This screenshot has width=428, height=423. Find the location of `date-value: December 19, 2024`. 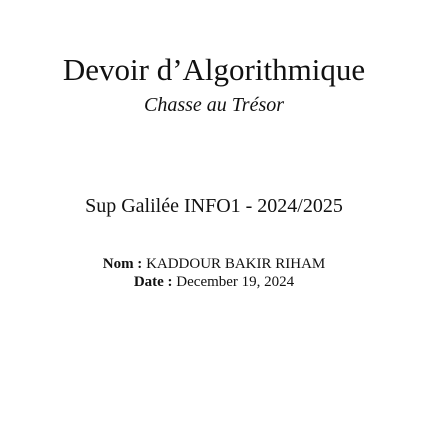

date-value: December 19, 2024 is located at coordinates (235, 282).